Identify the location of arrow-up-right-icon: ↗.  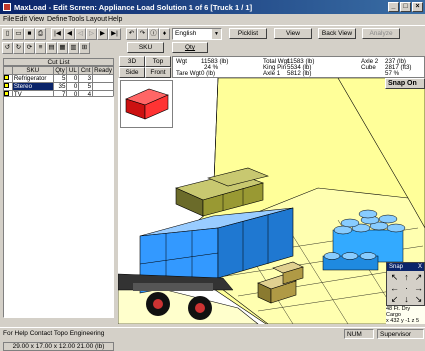
(418, 277).